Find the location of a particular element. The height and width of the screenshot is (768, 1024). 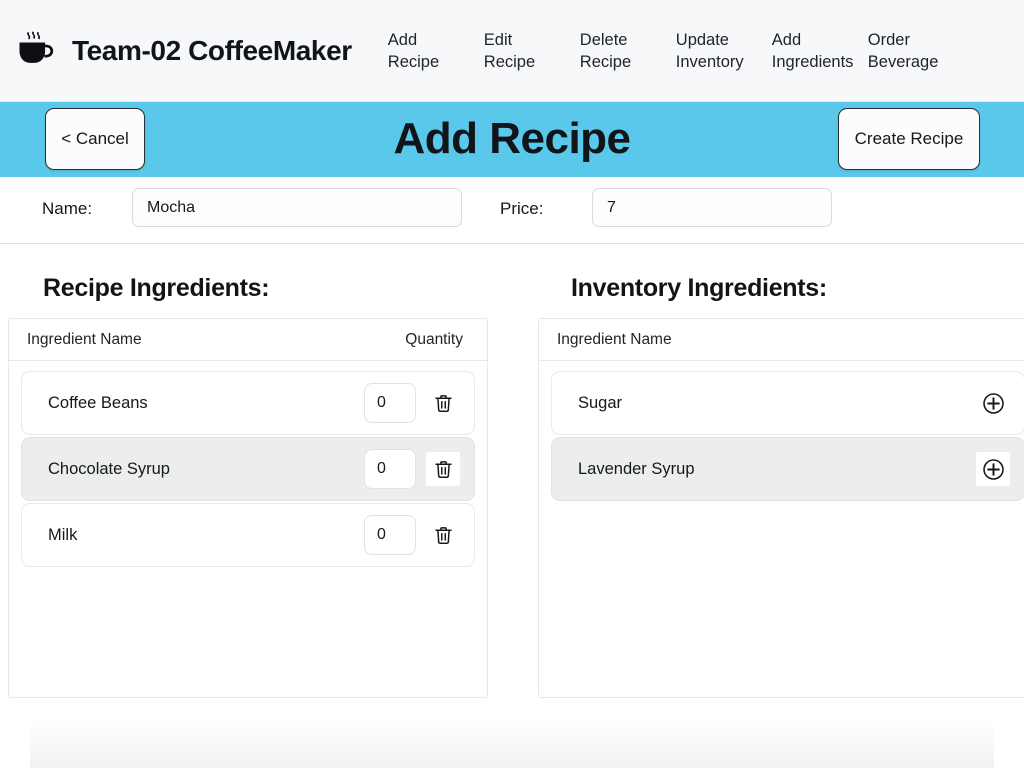

inventory-row-name: Sugar is located at coordinates (600, 402).